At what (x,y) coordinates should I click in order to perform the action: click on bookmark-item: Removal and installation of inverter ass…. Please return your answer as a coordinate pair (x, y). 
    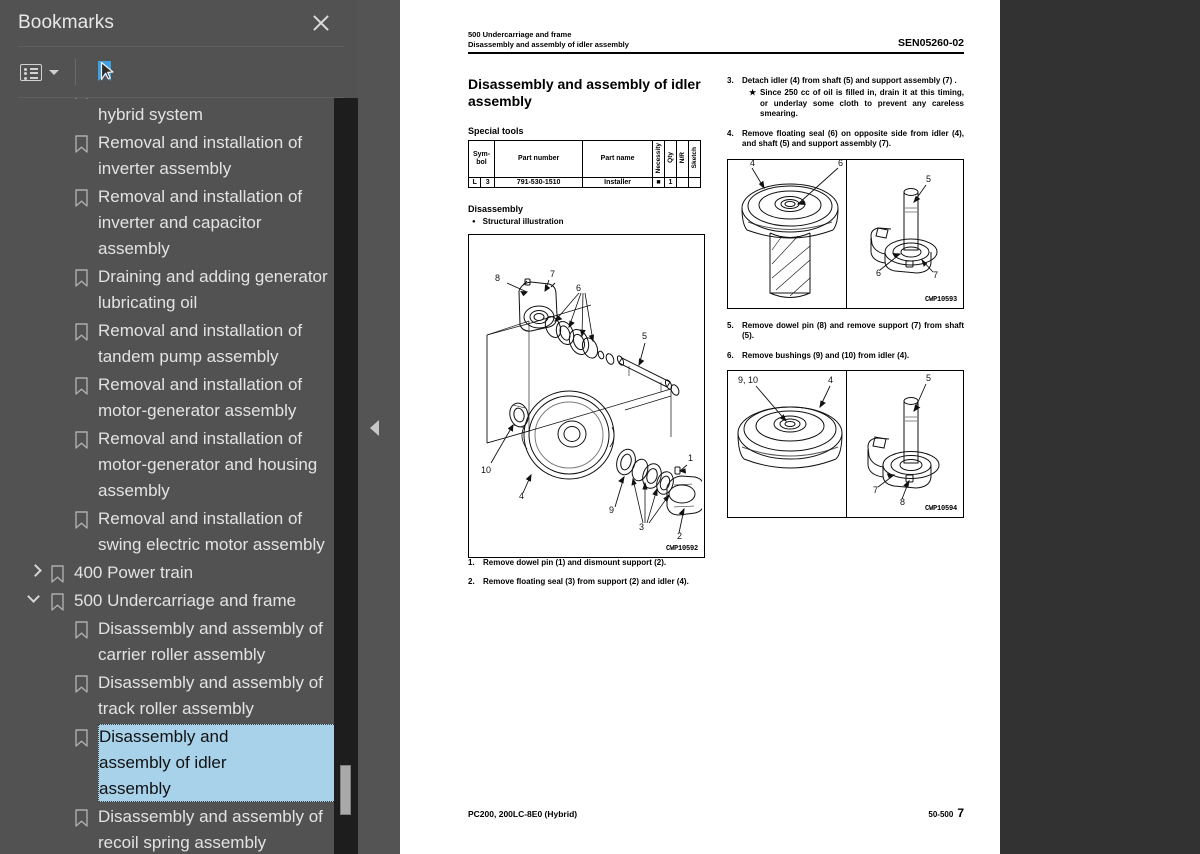
    Looking at the image, I should click on (168, 156).